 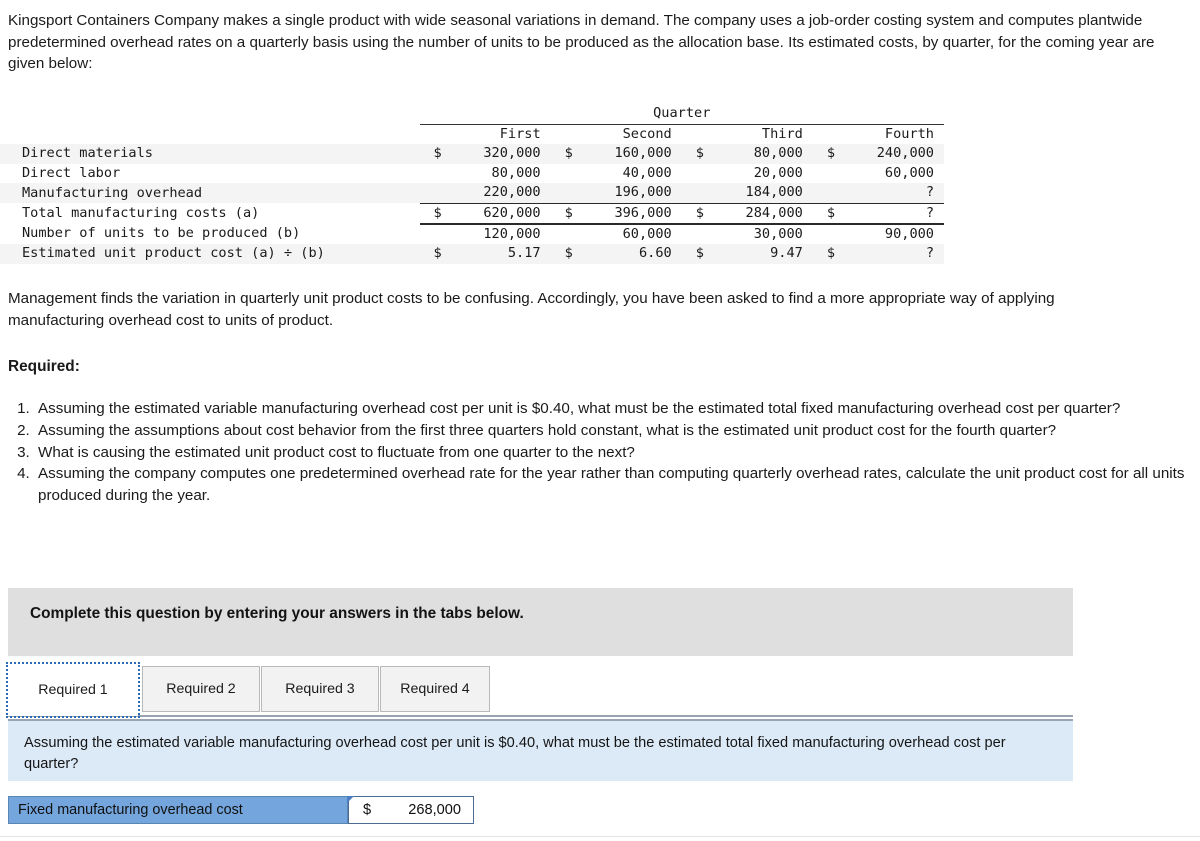 What do you see at coordinates (210, 254) in the screenshot?
I see `row-label: Estimated unit product cost (a) ÷ (b)` at bounding box center [210, 254].